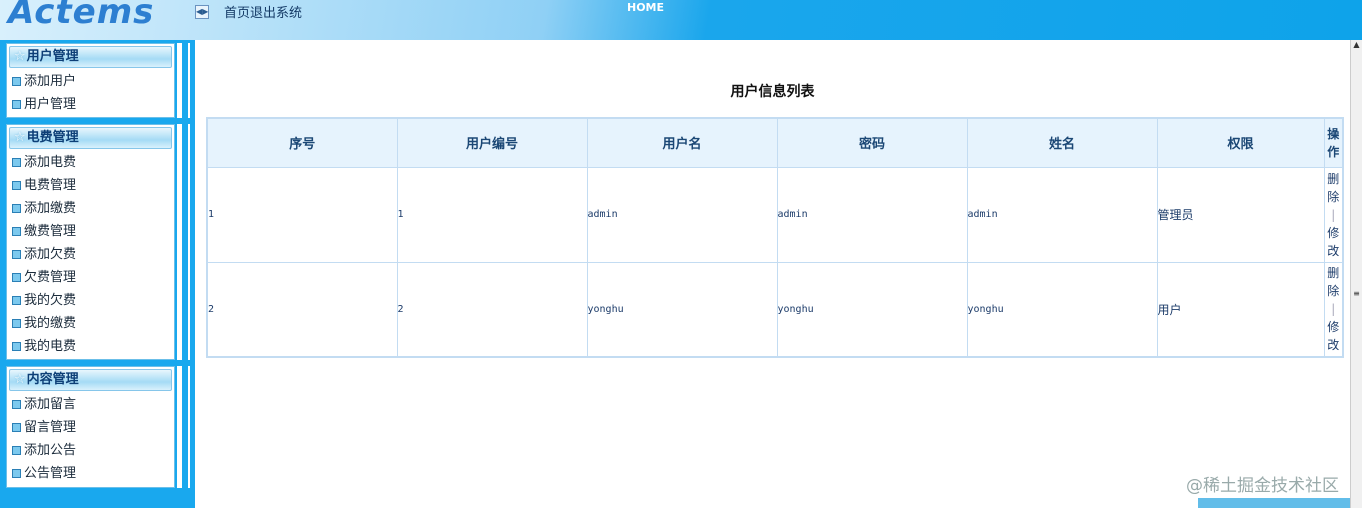 The image size is (1362, 508). What do you see at coordinates (1356, 274) in the screenshot?
I see `vertical-scrollbar: ▲ ≡` at bounding box center [1356, 274].